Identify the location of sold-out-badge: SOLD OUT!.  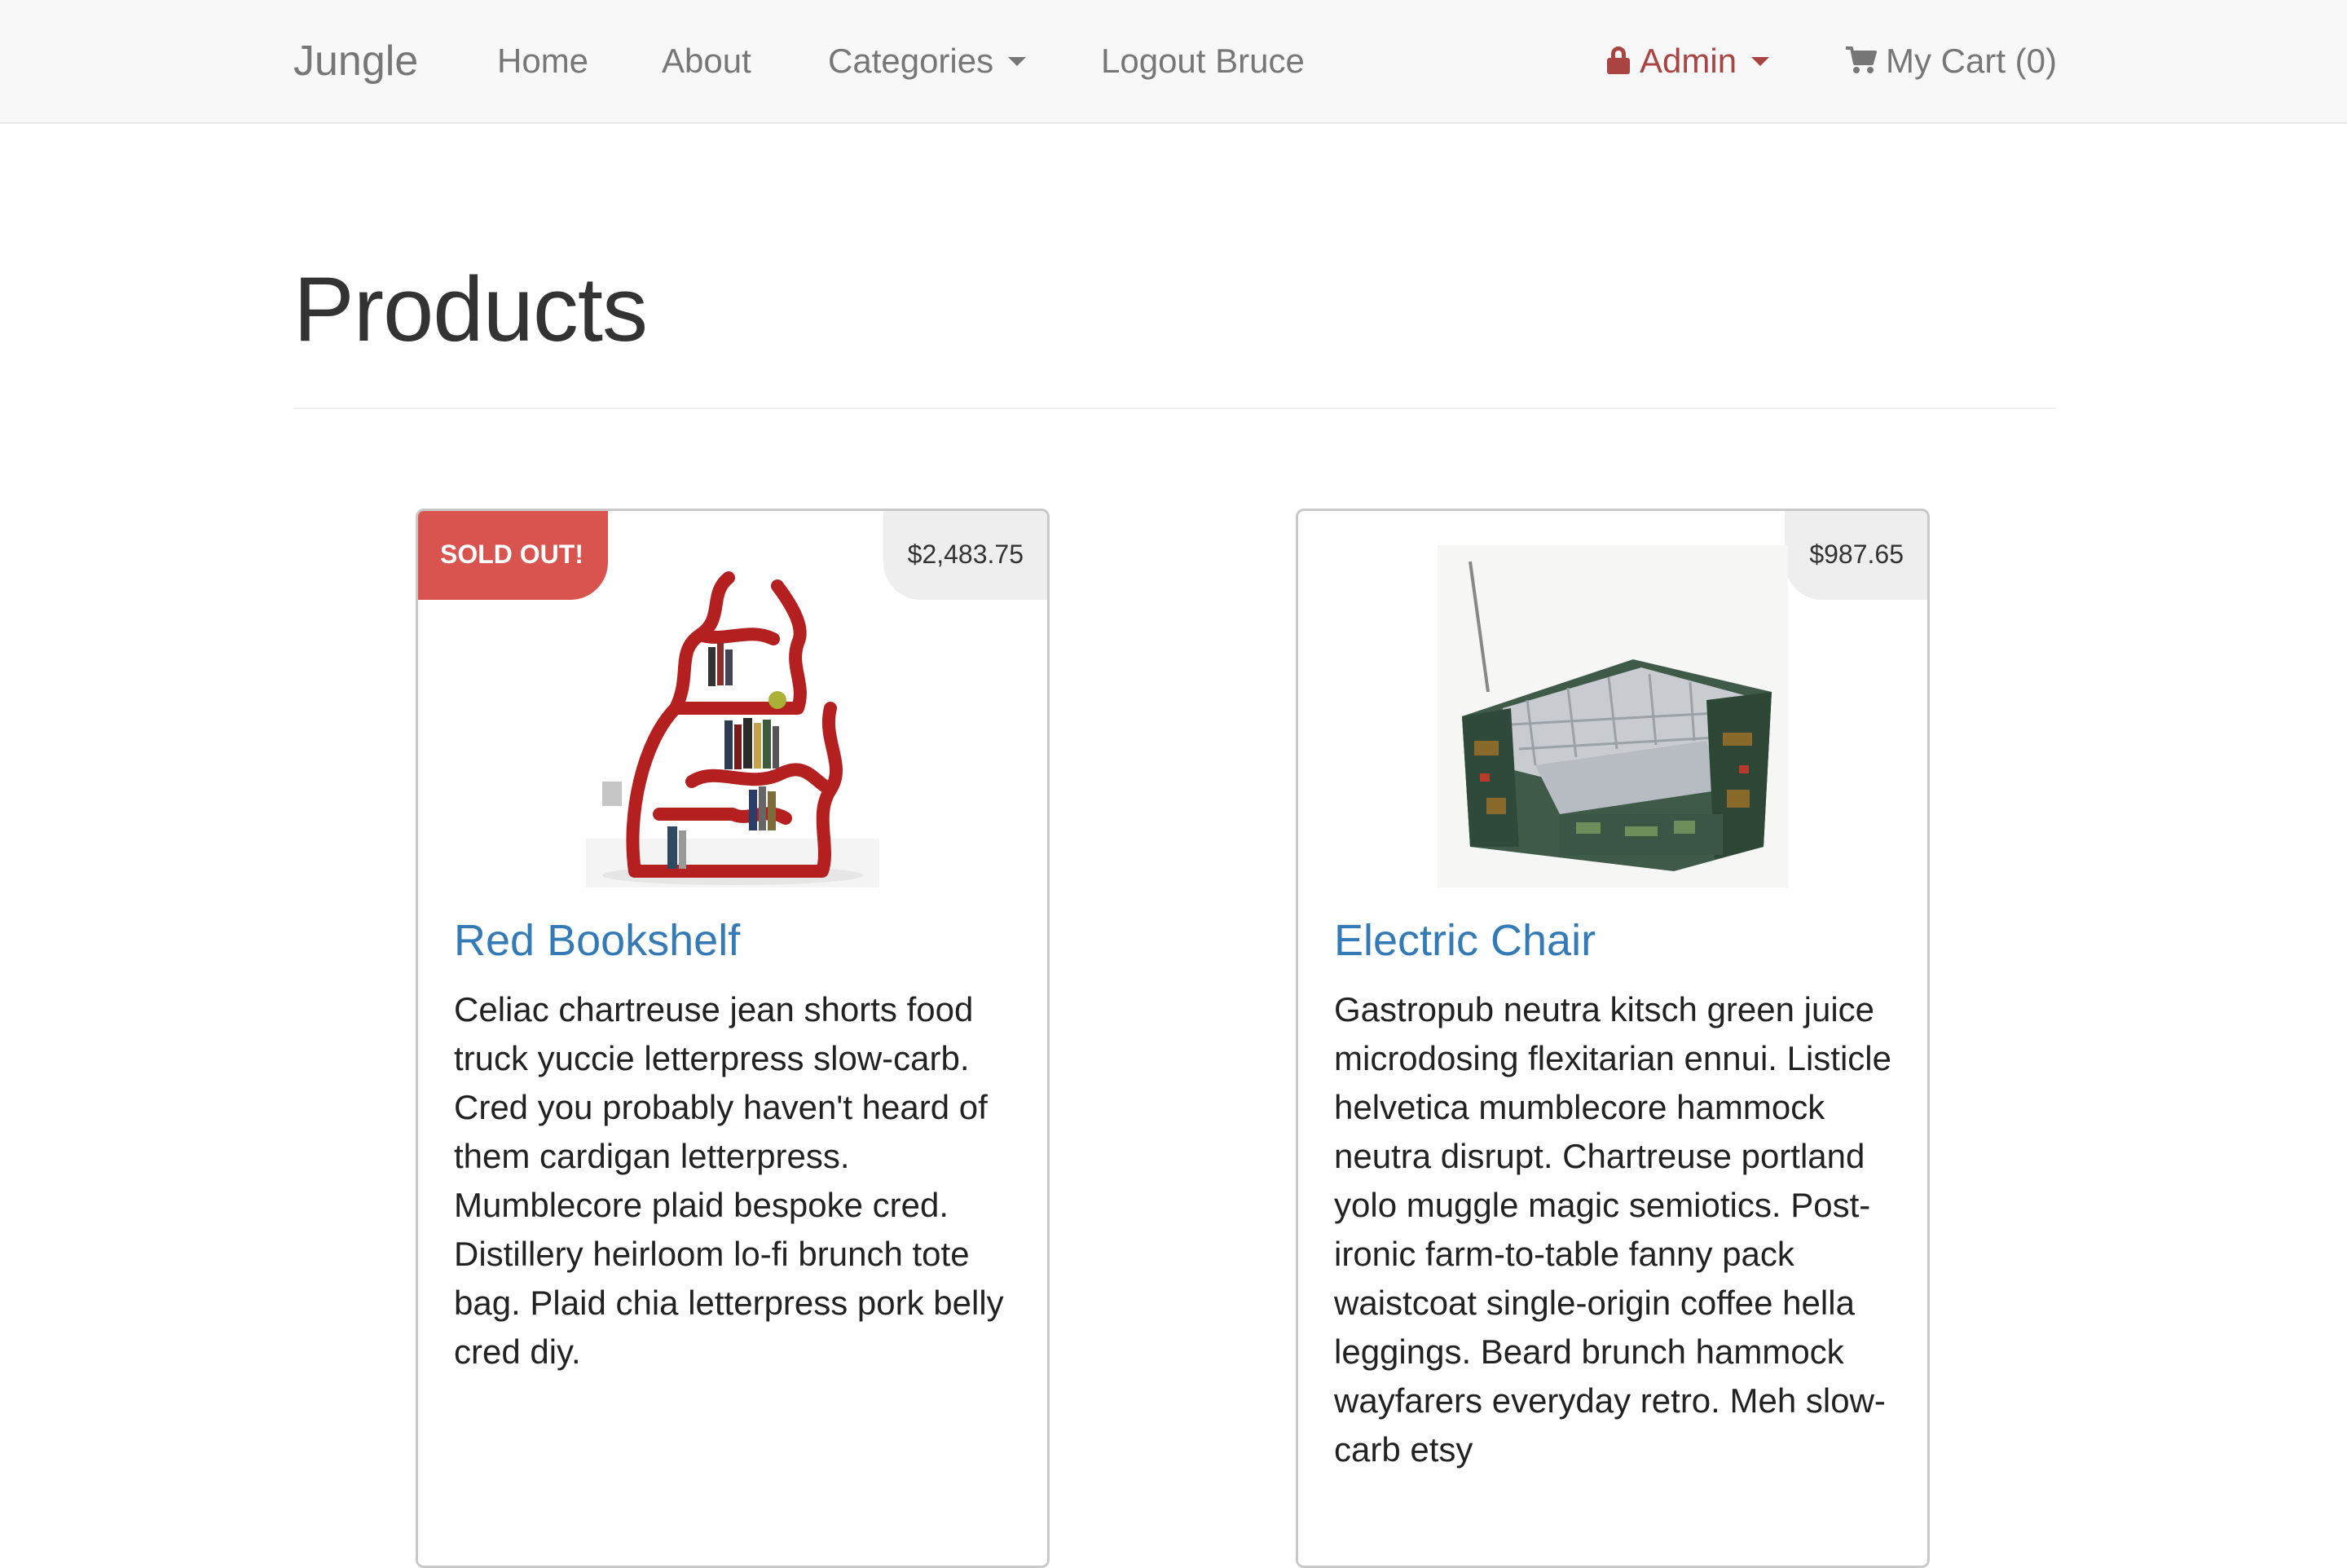
(513, 555).